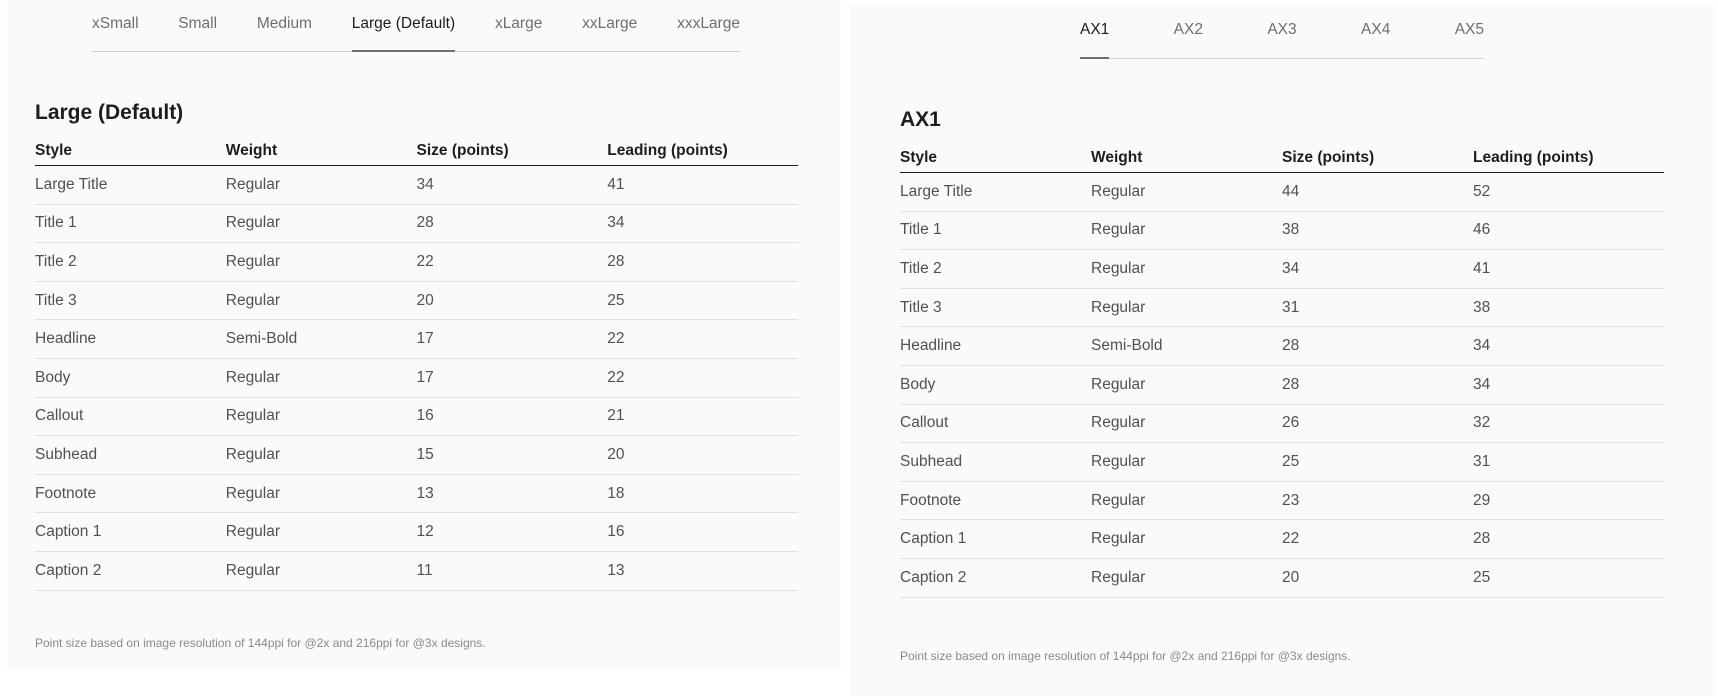 The height and width of the screenshot is (696, 1718). I want to click on table-cell: 46, so click(1568, 231).